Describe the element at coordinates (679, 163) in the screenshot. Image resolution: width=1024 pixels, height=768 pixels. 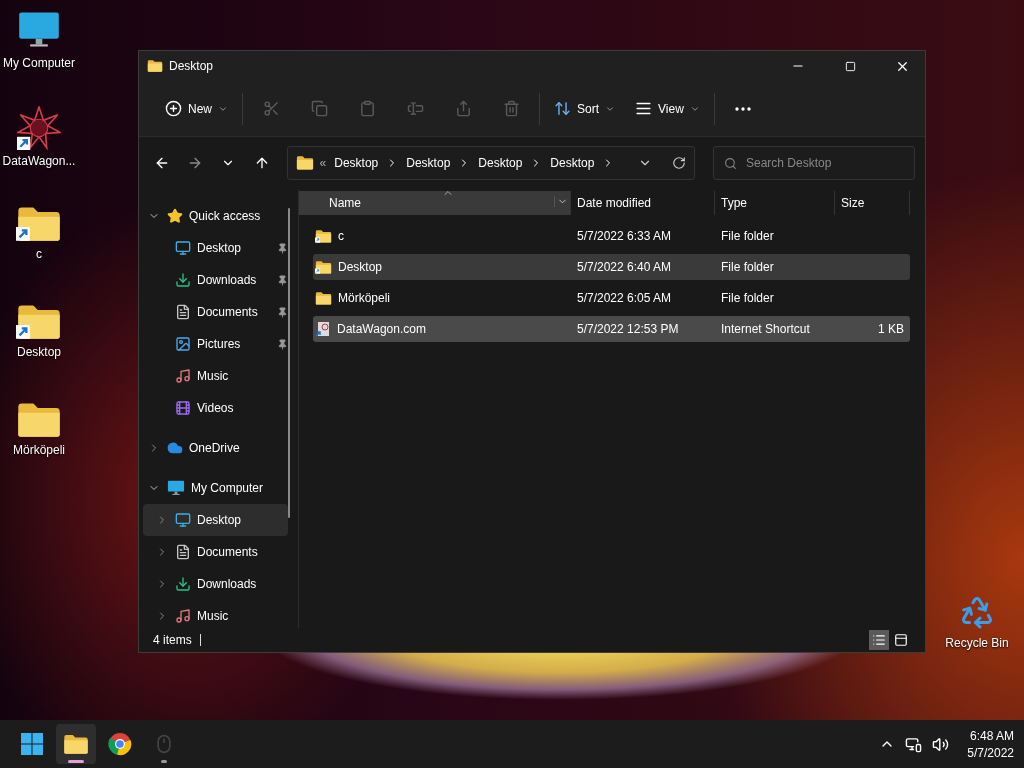
I see `refresh-icon` at that location.